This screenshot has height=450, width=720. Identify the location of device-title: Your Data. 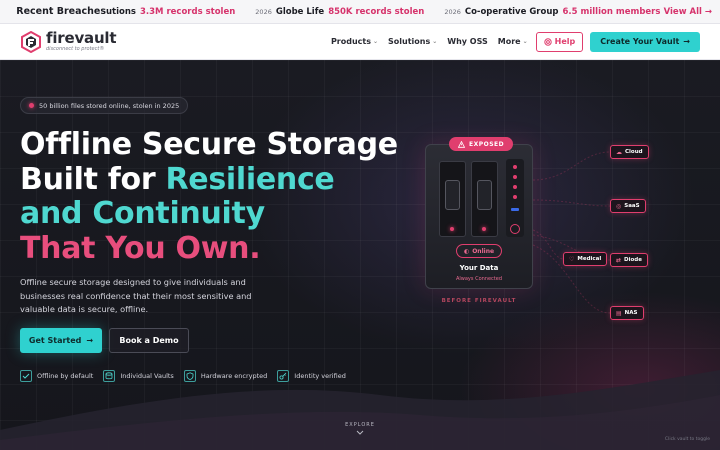
(479, 268).